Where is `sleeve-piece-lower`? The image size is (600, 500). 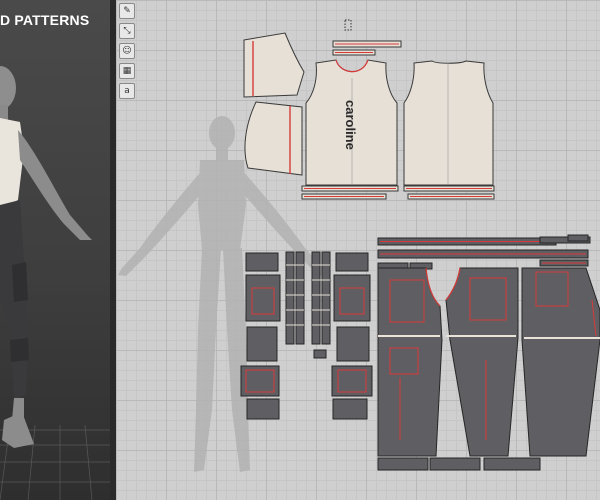
sleeve-piece-lower is located at coordinates (273, 138).